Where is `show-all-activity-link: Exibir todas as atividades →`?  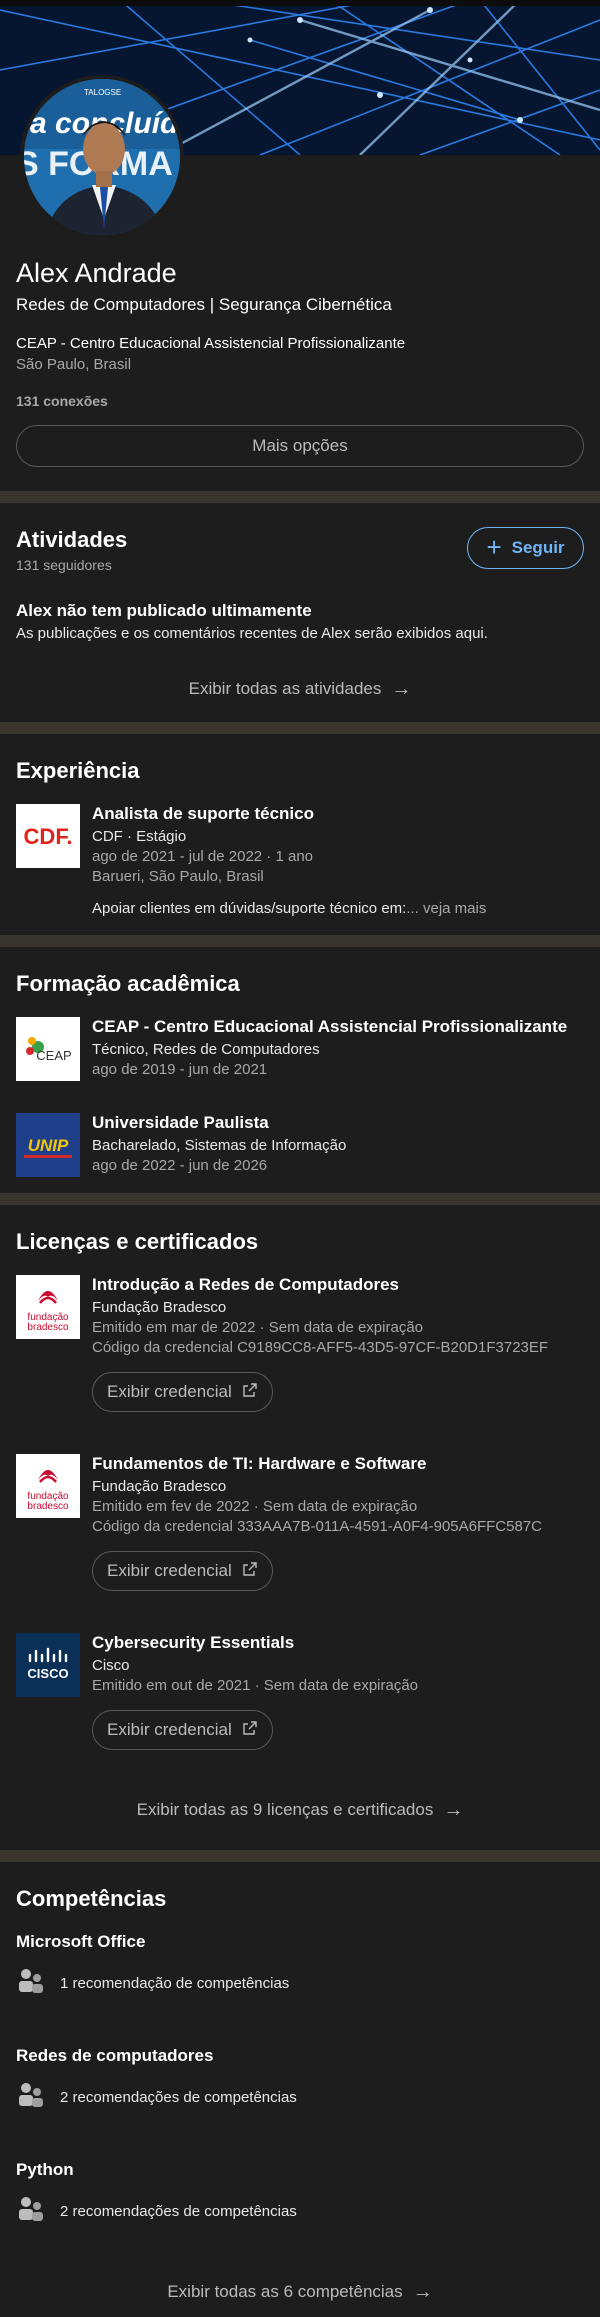 show-all-activity-link: Exibir todas as atividades → is located at coordinates (300, 689).